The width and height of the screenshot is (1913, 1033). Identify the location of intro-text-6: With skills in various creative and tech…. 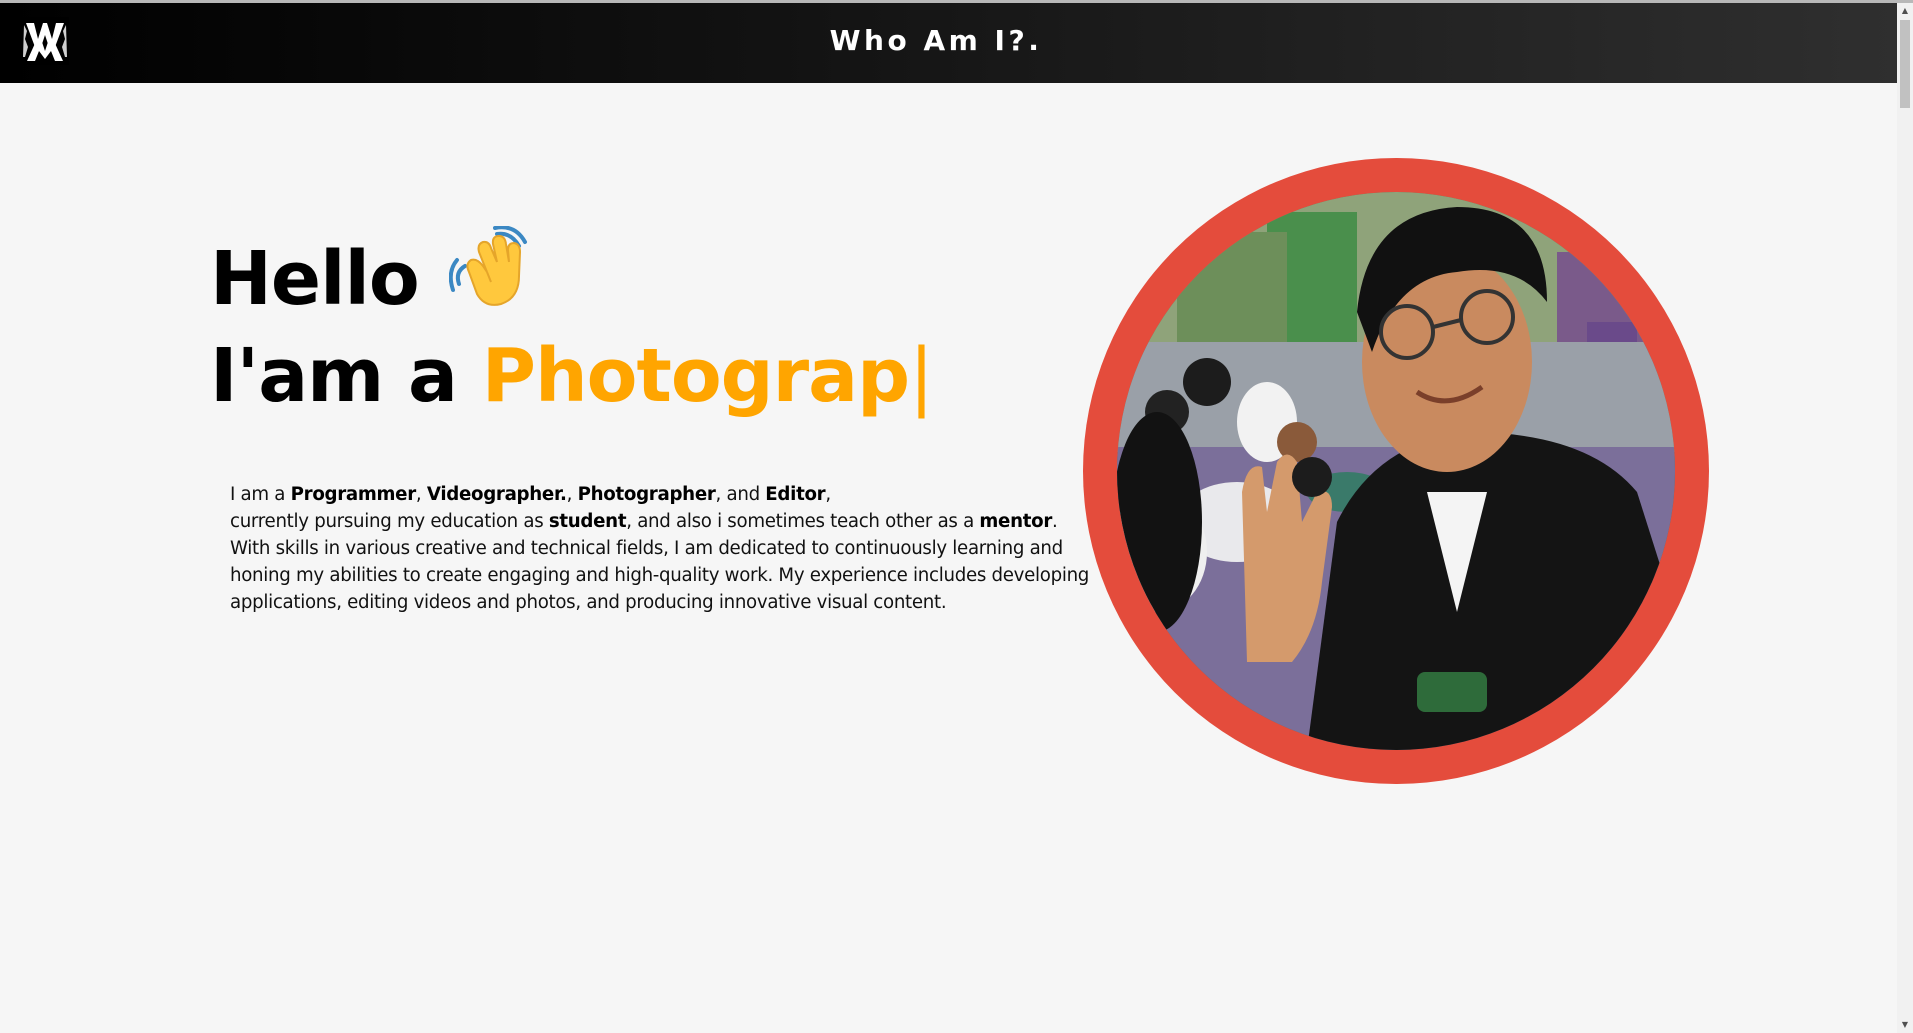
(660, 575).